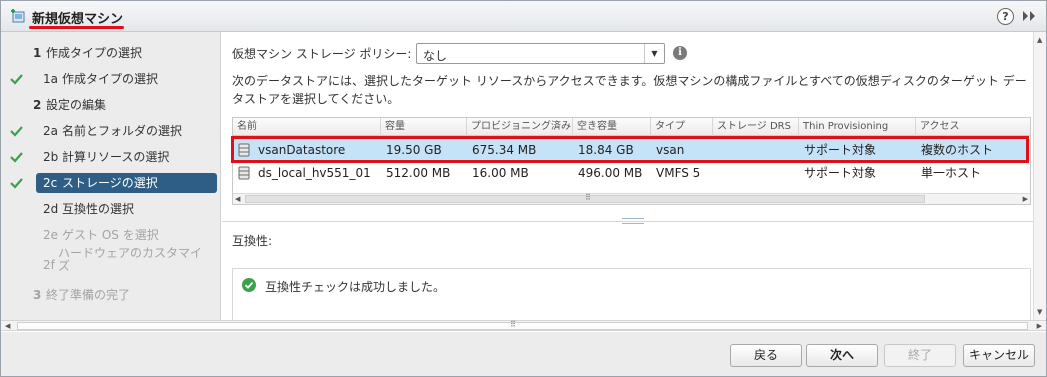 The image size is (1047, 377). Describe the element at coordinates (88, 295) in the screenshot. I see `step-label: 終了準備の完了` at that location.